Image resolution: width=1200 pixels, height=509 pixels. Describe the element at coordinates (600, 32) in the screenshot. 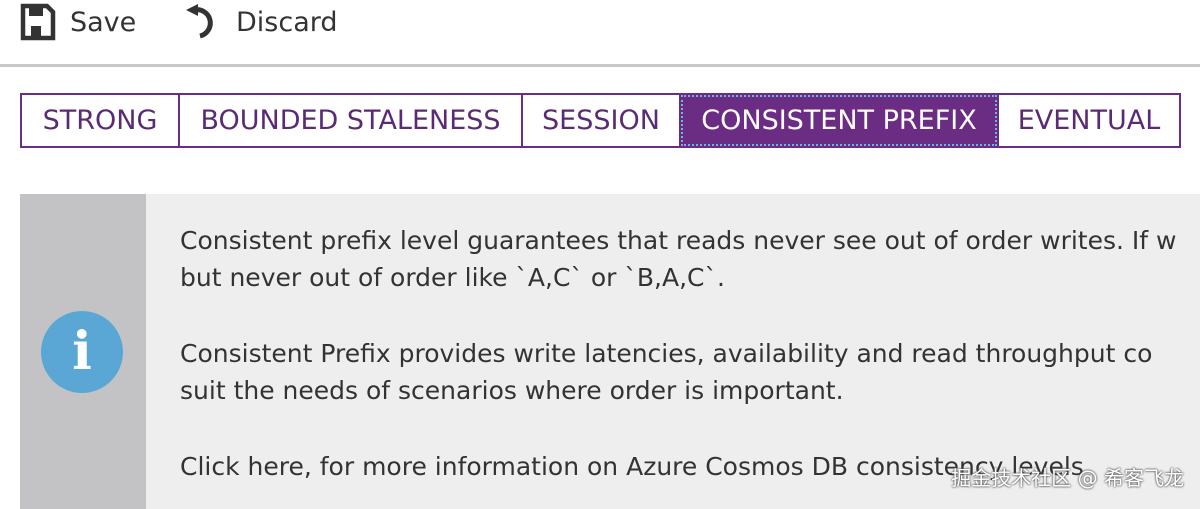

I see `command-bar: Save Discard` at that location.